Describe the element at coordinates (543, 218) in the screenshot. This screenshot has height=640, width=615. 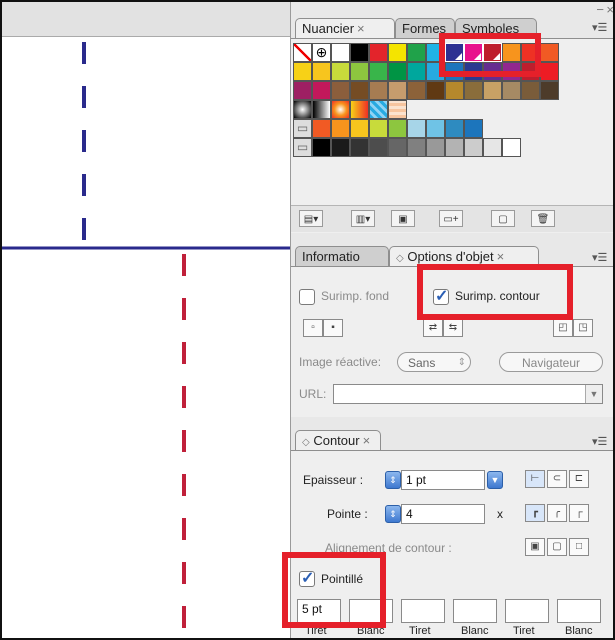
I see `delete-swatch-icon: 🗑` at that location.